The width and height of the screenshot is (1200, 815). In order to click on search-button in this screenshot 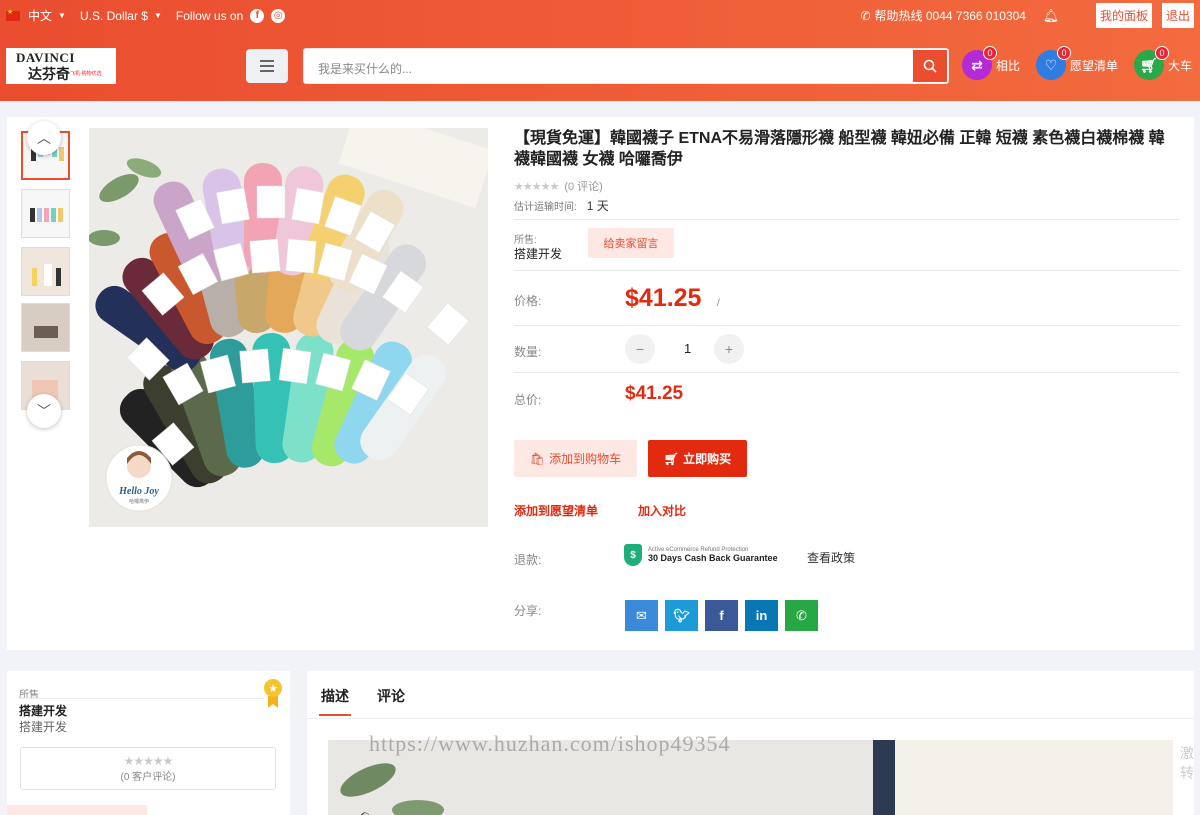, I will do `click(930, 66)`.